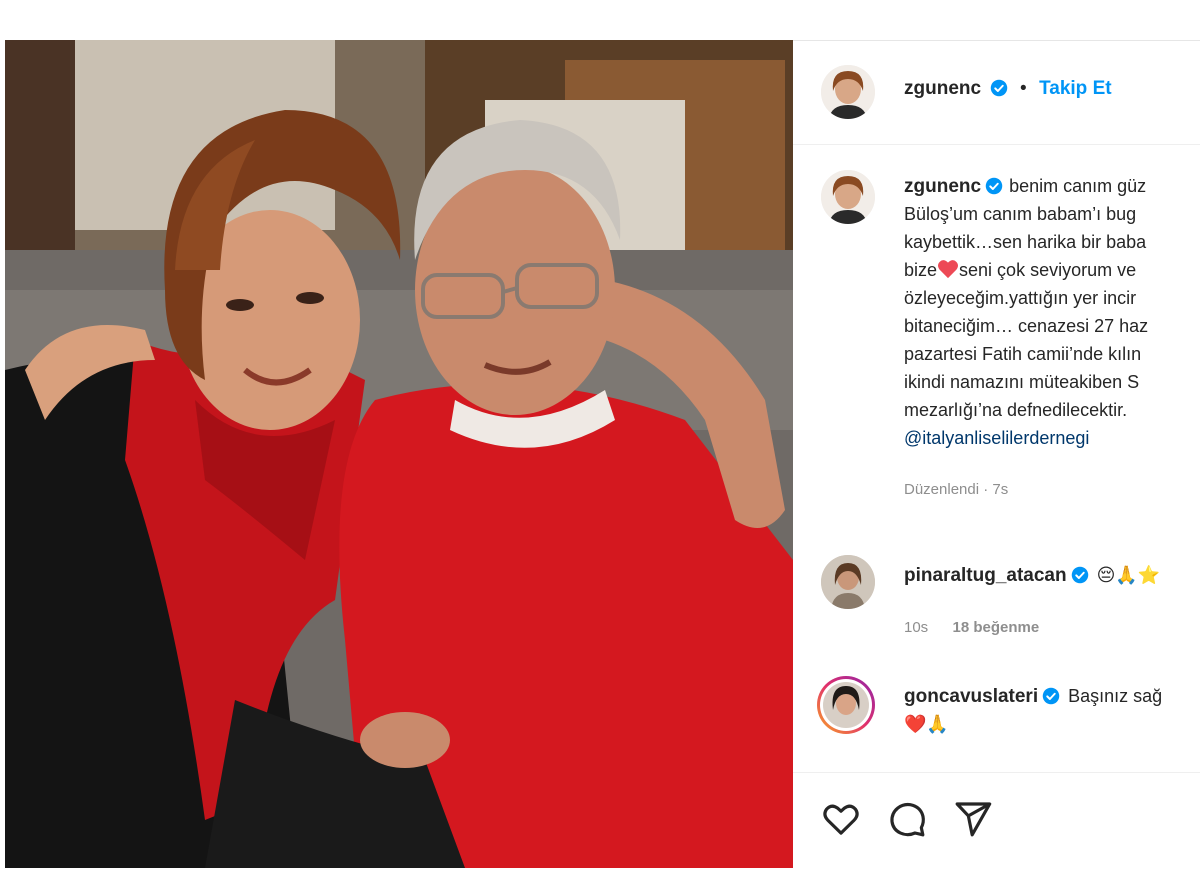 Image resolution: width=1200 pixels, height=890 pixels. I want to click on comment-text-emoji: ❤️🙏, so click(926, 724).